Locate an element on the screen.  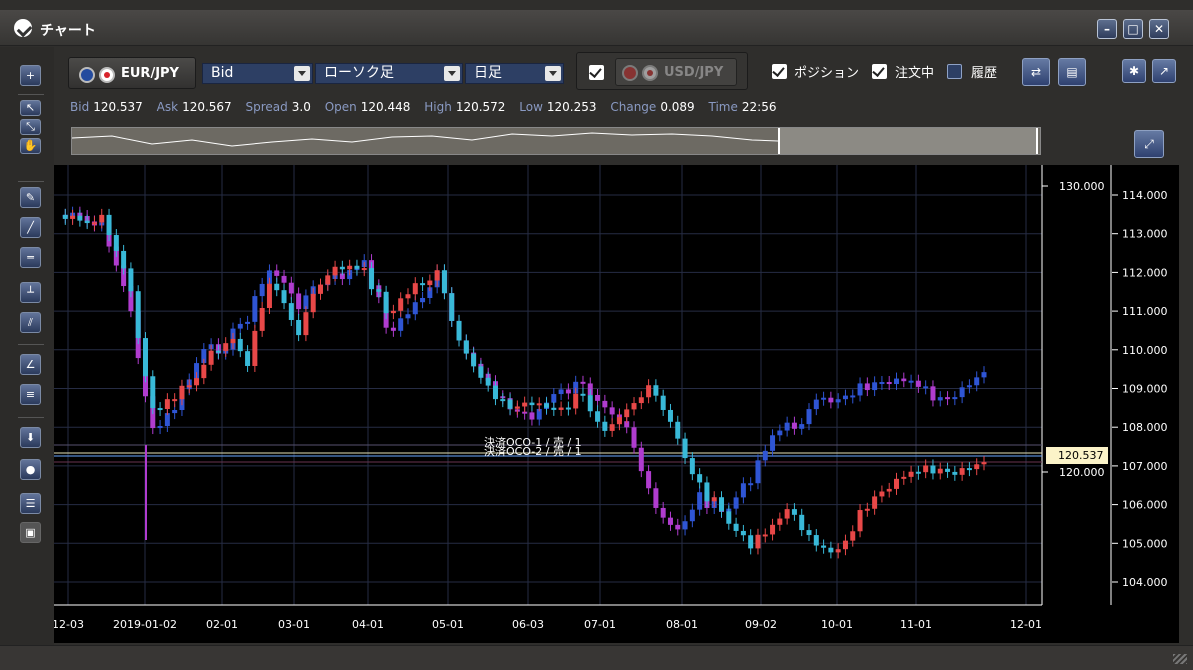
pen-icon: ✎ is located at coordinates (30, 197).